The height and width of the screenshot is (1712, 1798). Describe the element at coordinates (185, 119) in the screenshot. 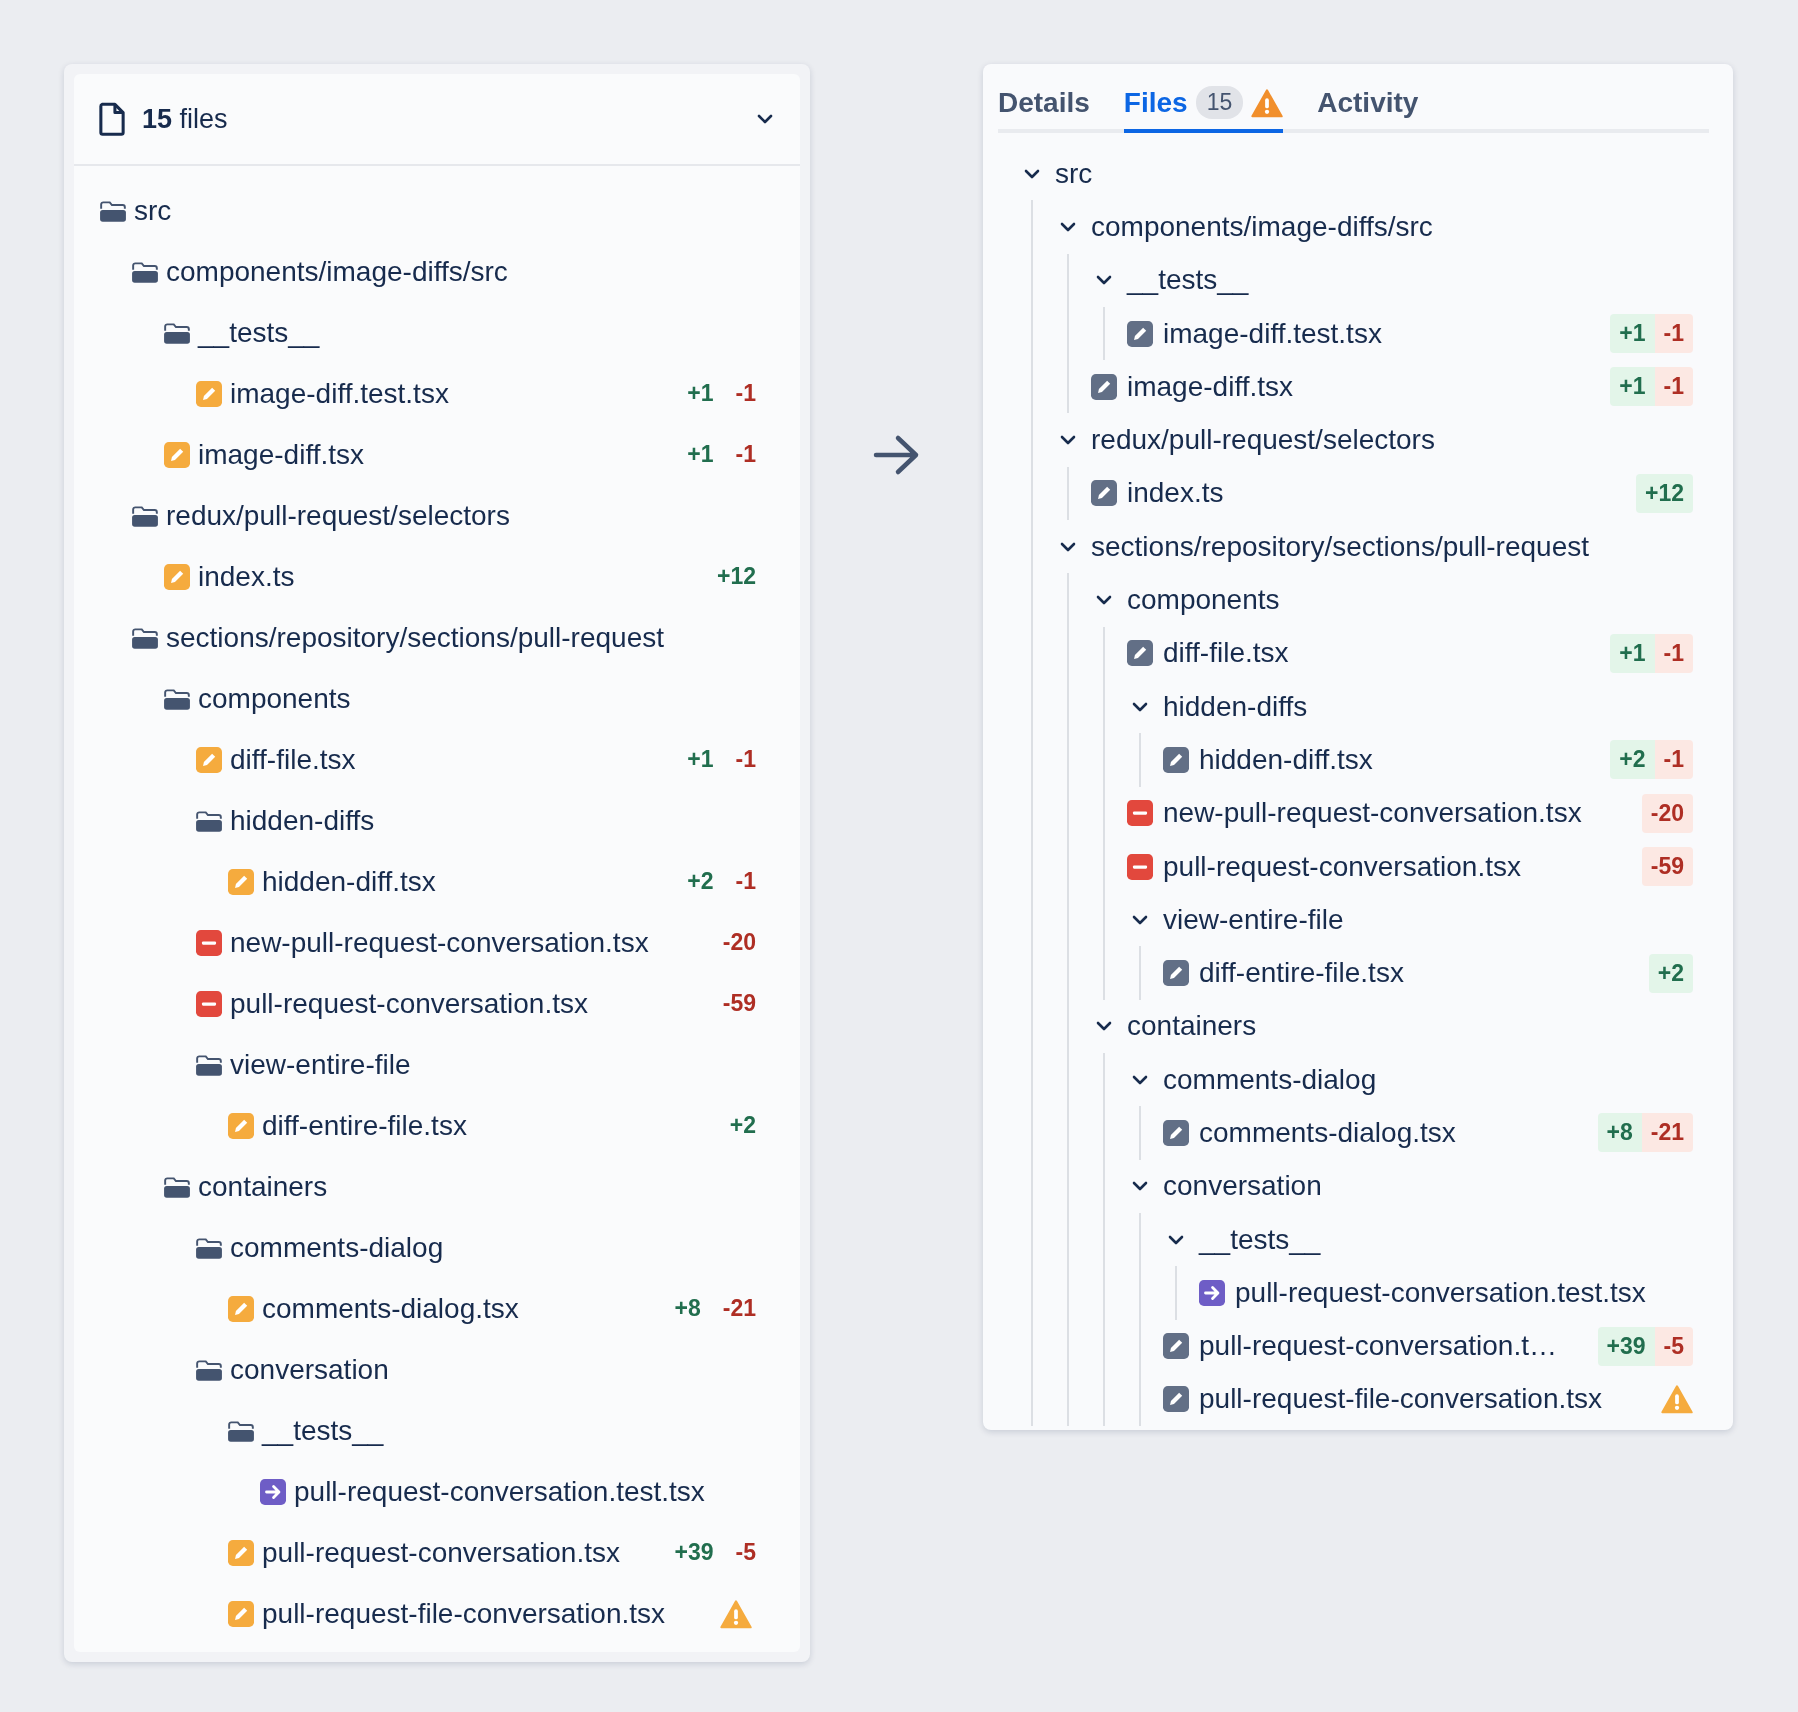

I see `file-count-title: 15 files` at that location.